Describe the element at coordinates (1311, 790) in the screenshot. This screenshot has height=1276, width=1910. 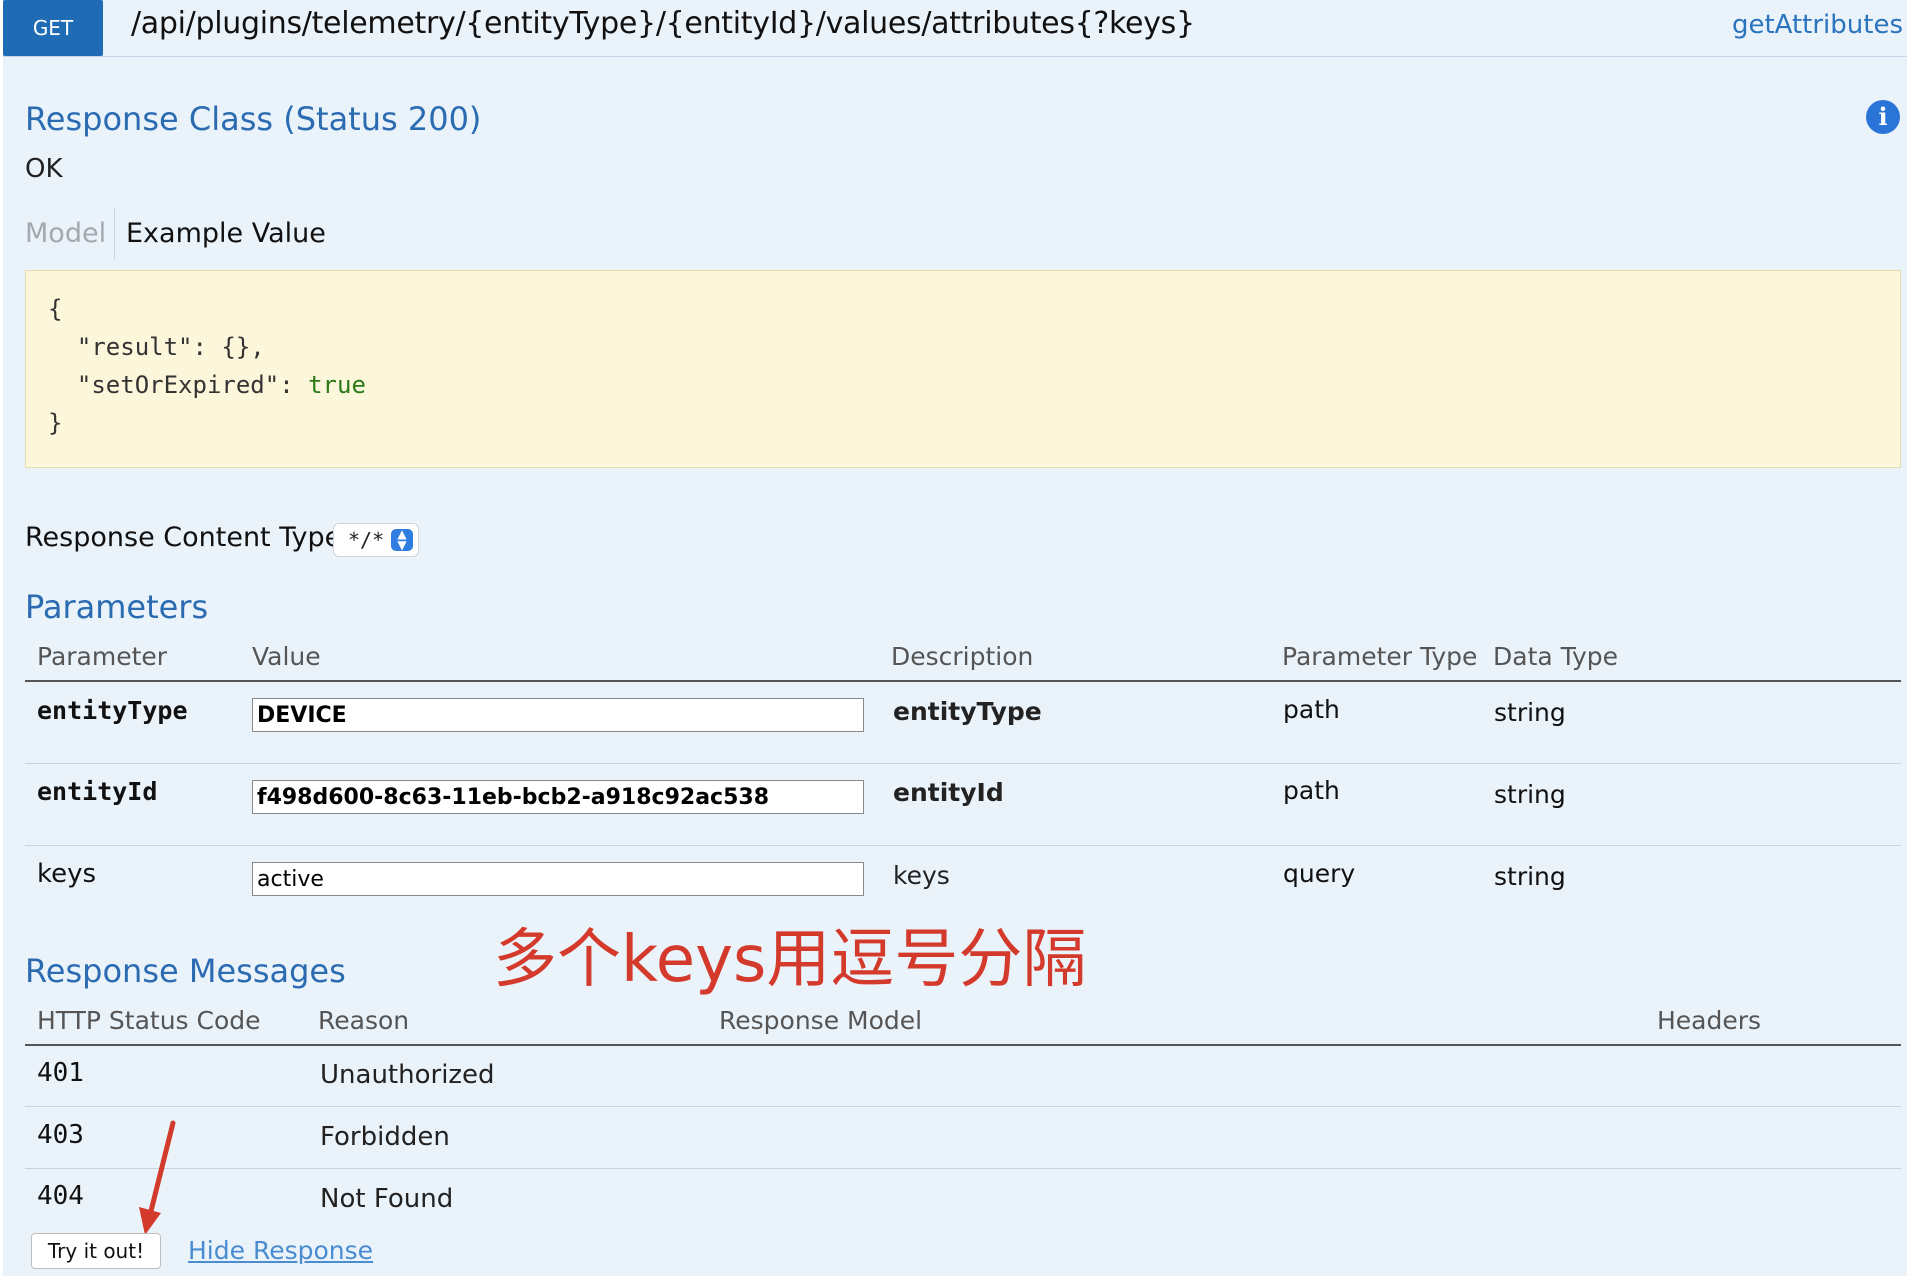
I see `param-type-entityid: path` at that location.